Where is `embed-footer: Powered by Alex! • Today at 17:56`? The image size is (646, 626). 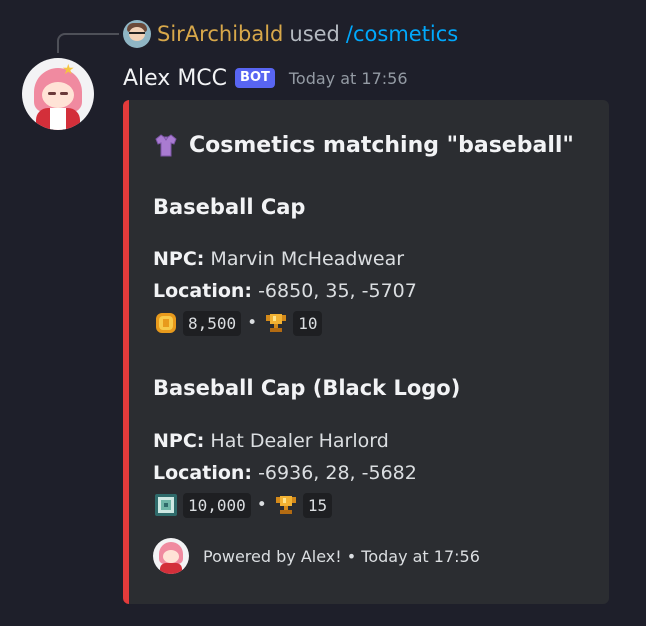 embed-footer: Powered by Alex! • Today at 17:56 is located at coordinates (316, 556).